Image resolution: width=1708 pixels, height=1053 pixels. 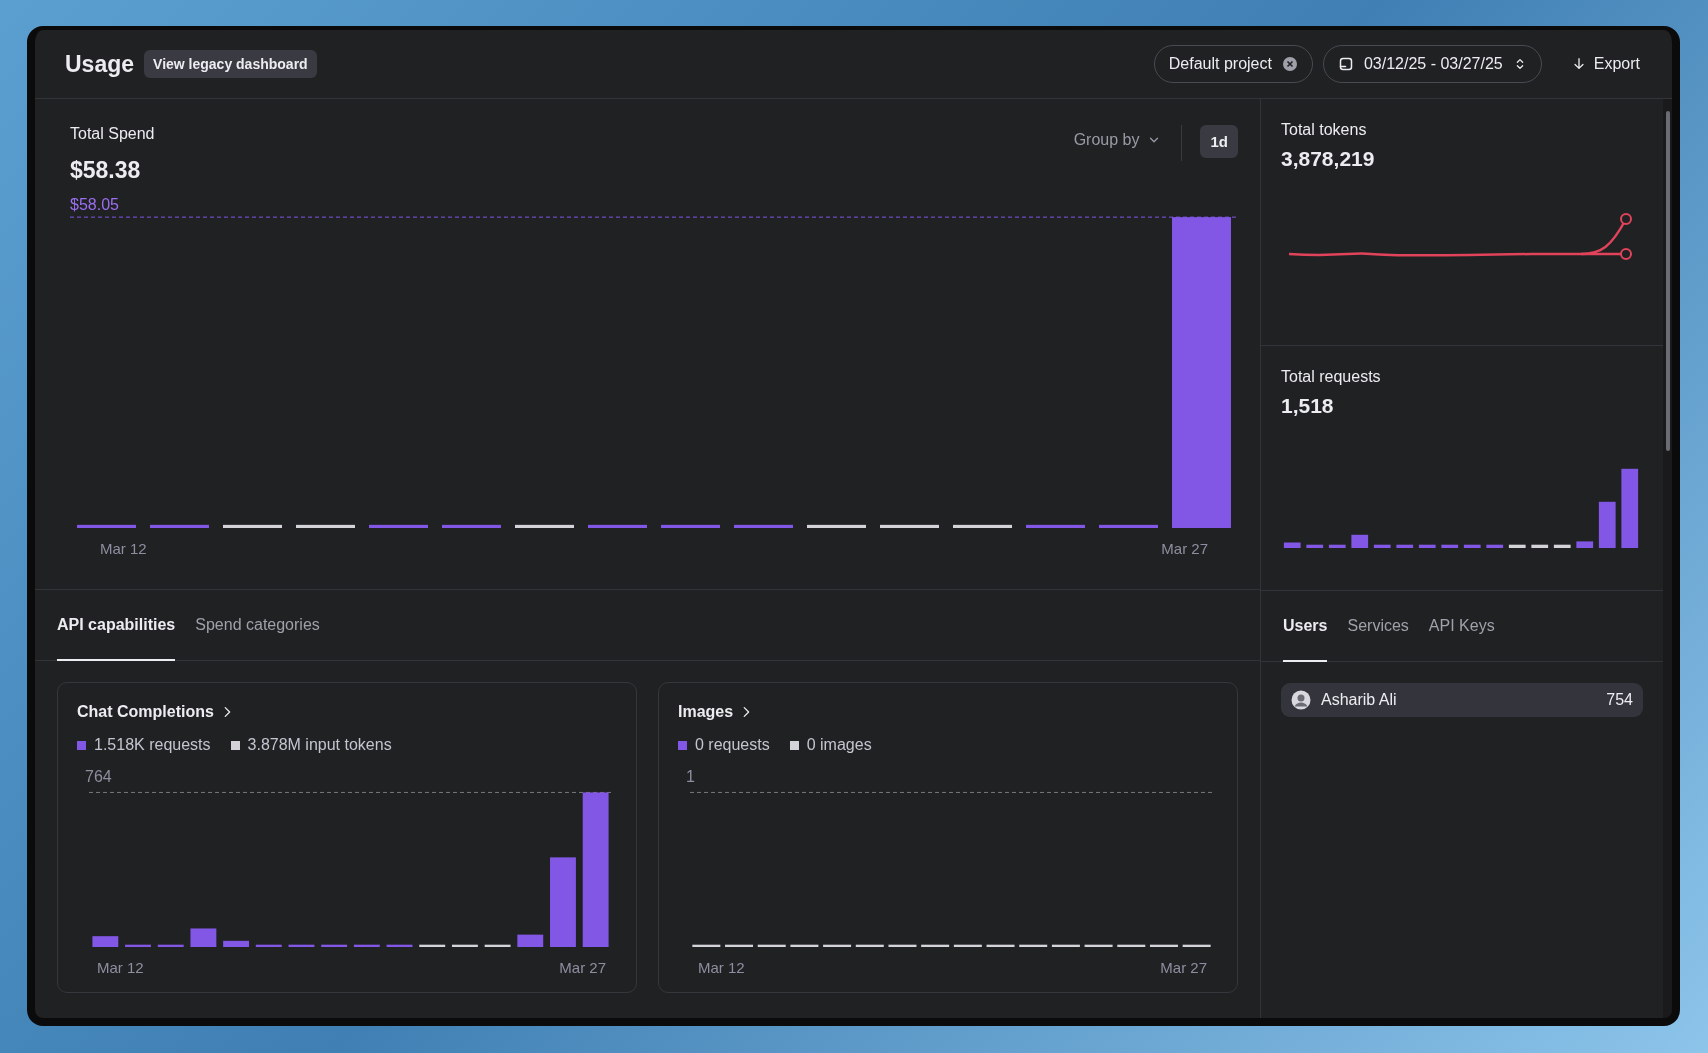 I want to click on user-count: 754, so click(x=1619, y=700).